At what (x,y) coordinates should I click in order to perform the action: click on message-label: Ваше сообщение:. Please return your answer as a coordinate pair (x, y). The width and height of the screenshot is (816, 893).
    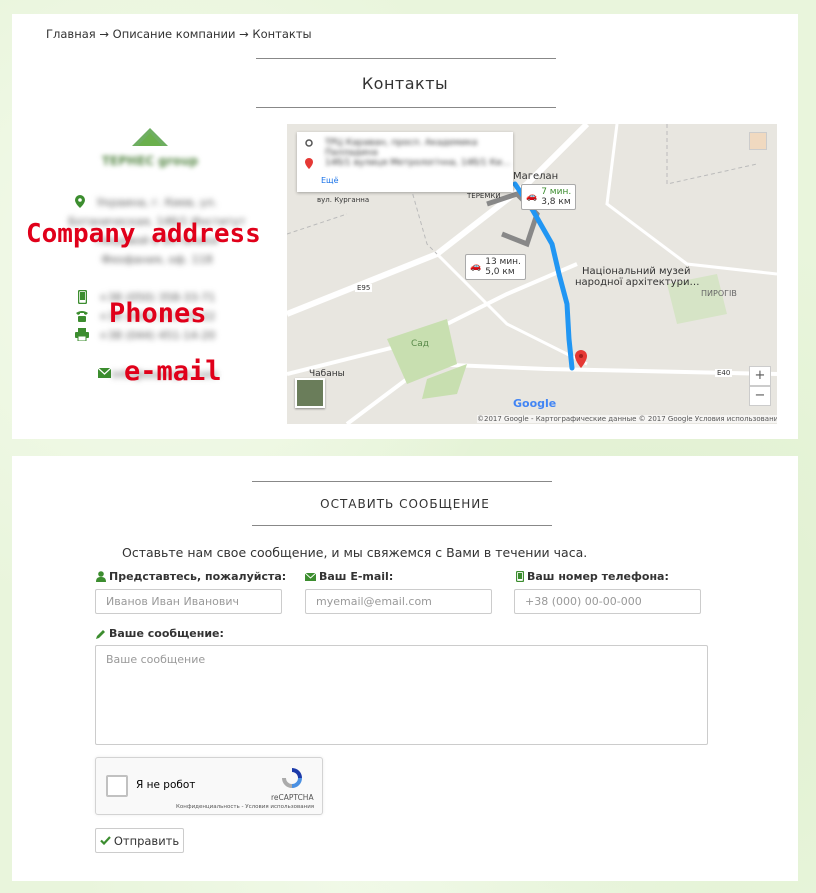
    Looking at the image, I should click on (160, 633).